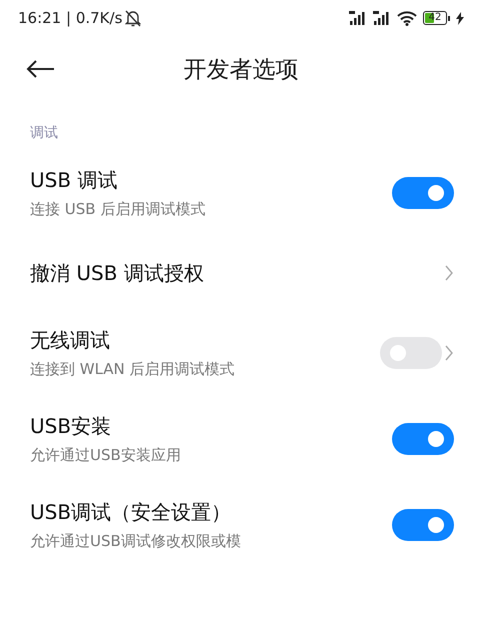  I want to click on status-time: 16:21 | 0.7K/s, so click(70, 18).